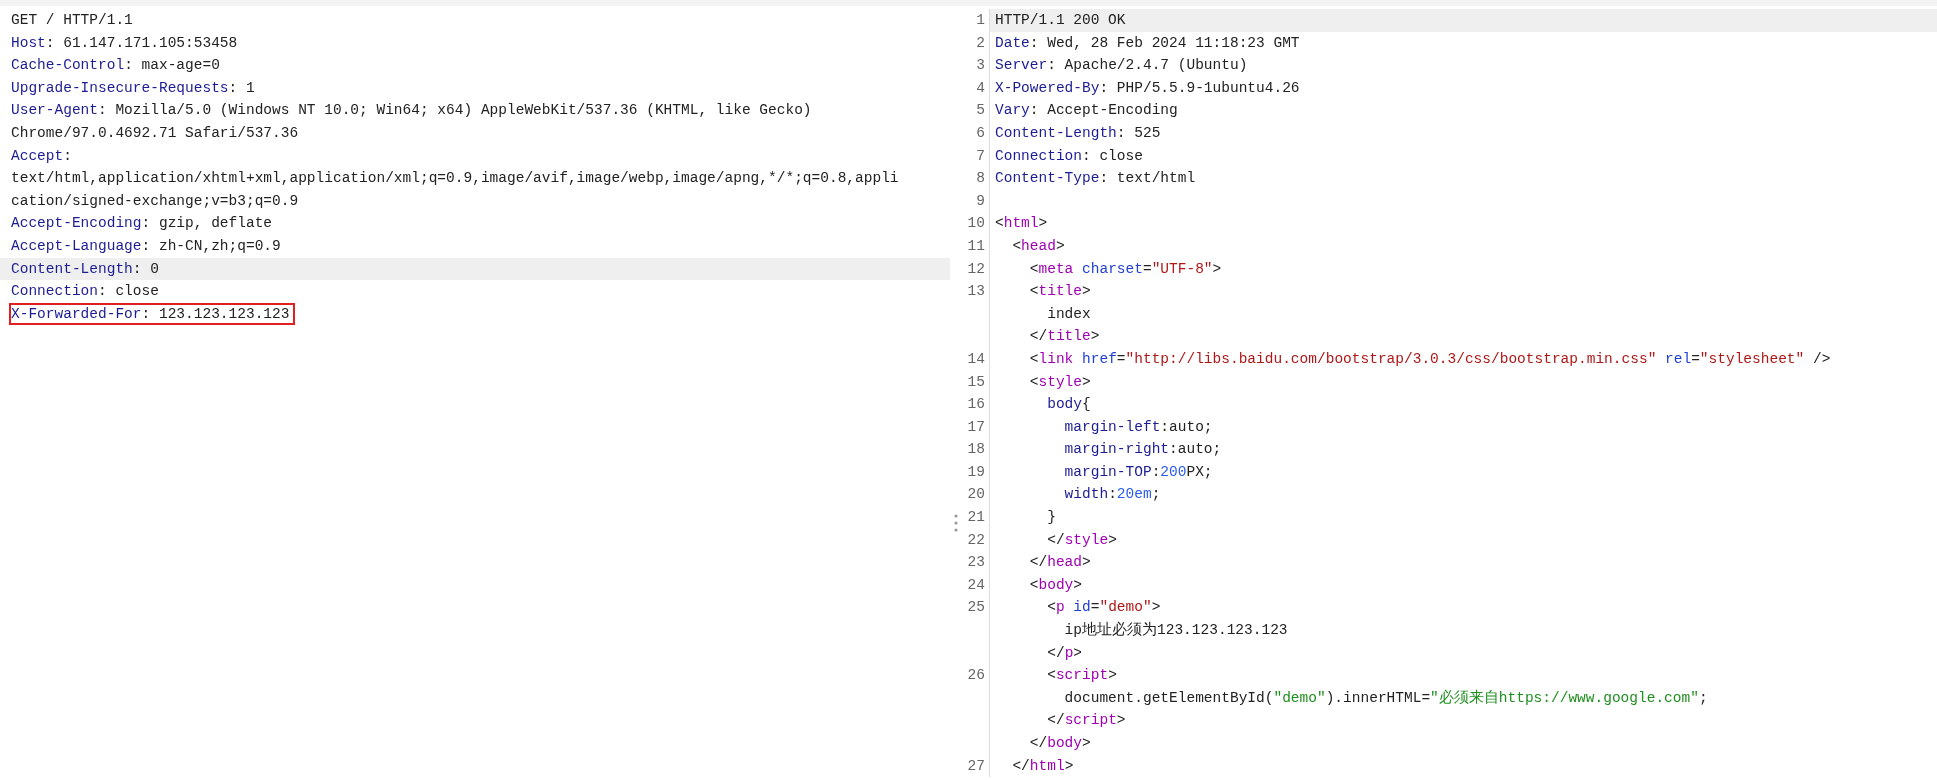  What do you see at coordinates (976, 608) in the screenshot?
I see `line-number: 25` at bounding box center [976, 608].